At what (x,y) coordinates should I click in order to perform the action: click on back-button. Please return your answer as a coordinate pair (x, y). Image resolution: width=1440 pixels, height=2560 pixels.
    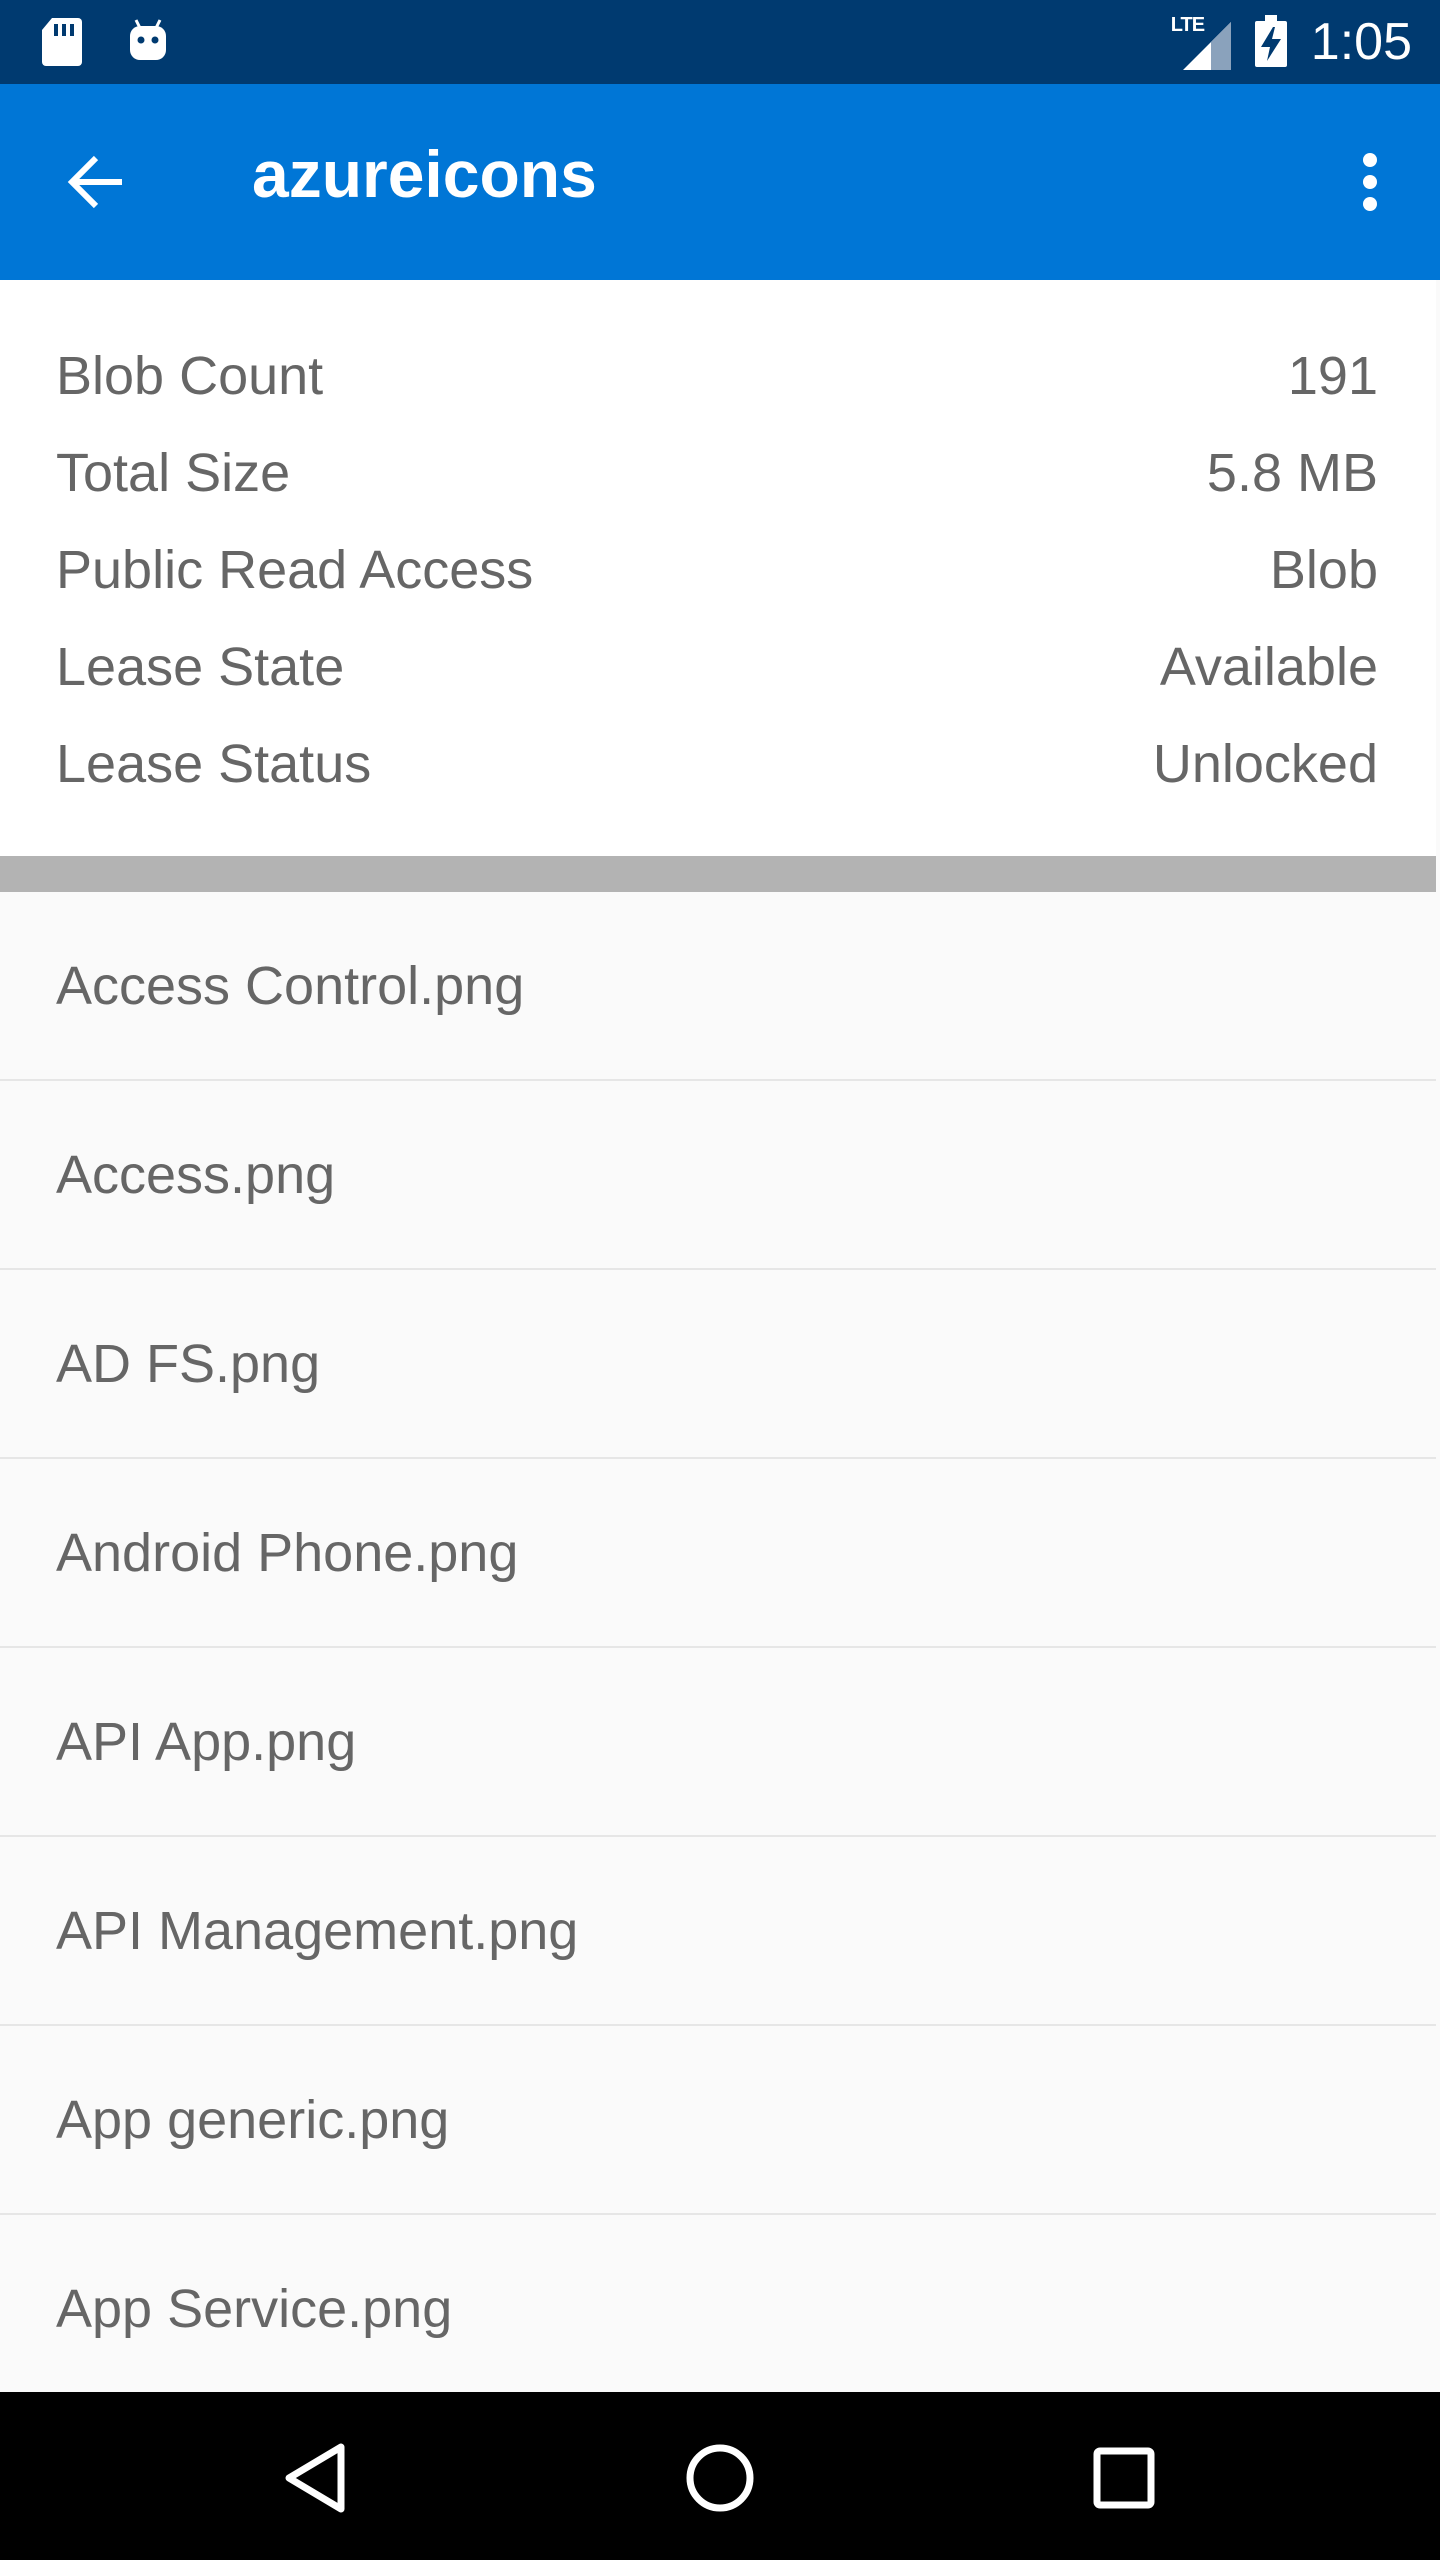
    Looking at the image, I should click on (96, 182).